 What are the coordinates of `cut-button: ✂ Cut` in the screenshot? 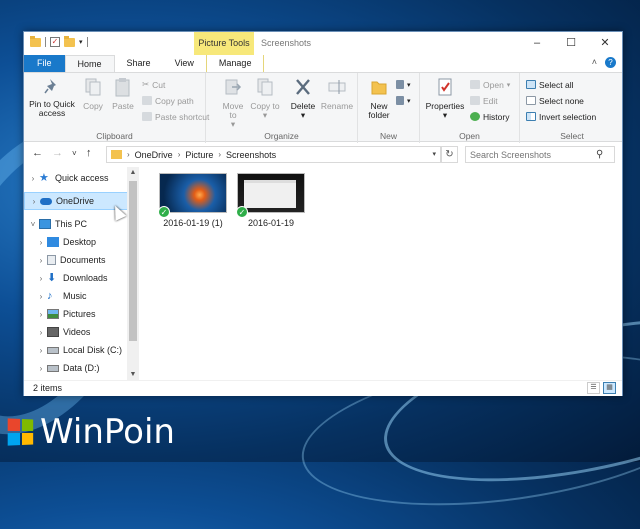 It's located at (153, 84).